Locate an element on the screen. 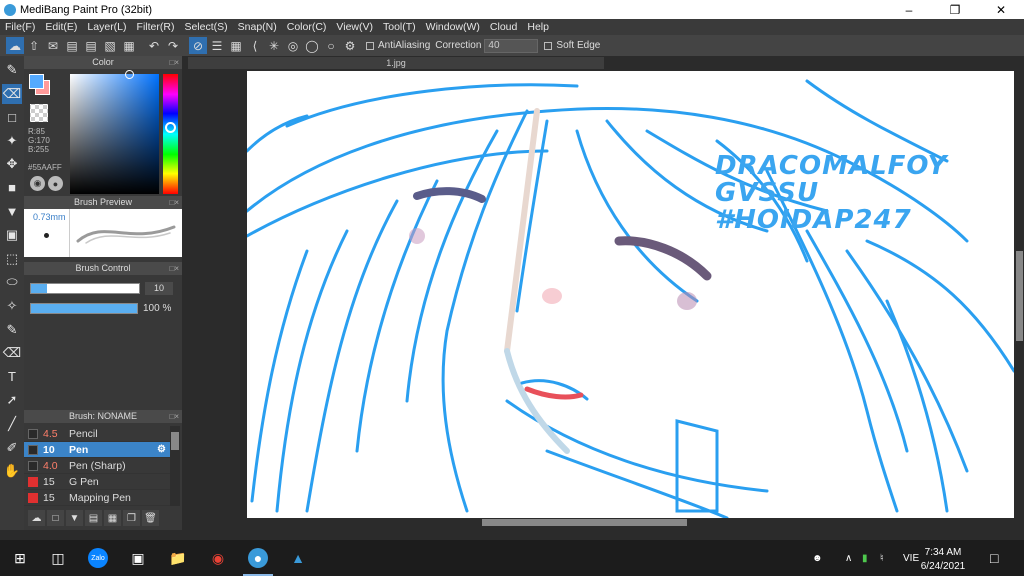 The image size is (1024, 576). hue-slider is located at coordinates (170, 134).